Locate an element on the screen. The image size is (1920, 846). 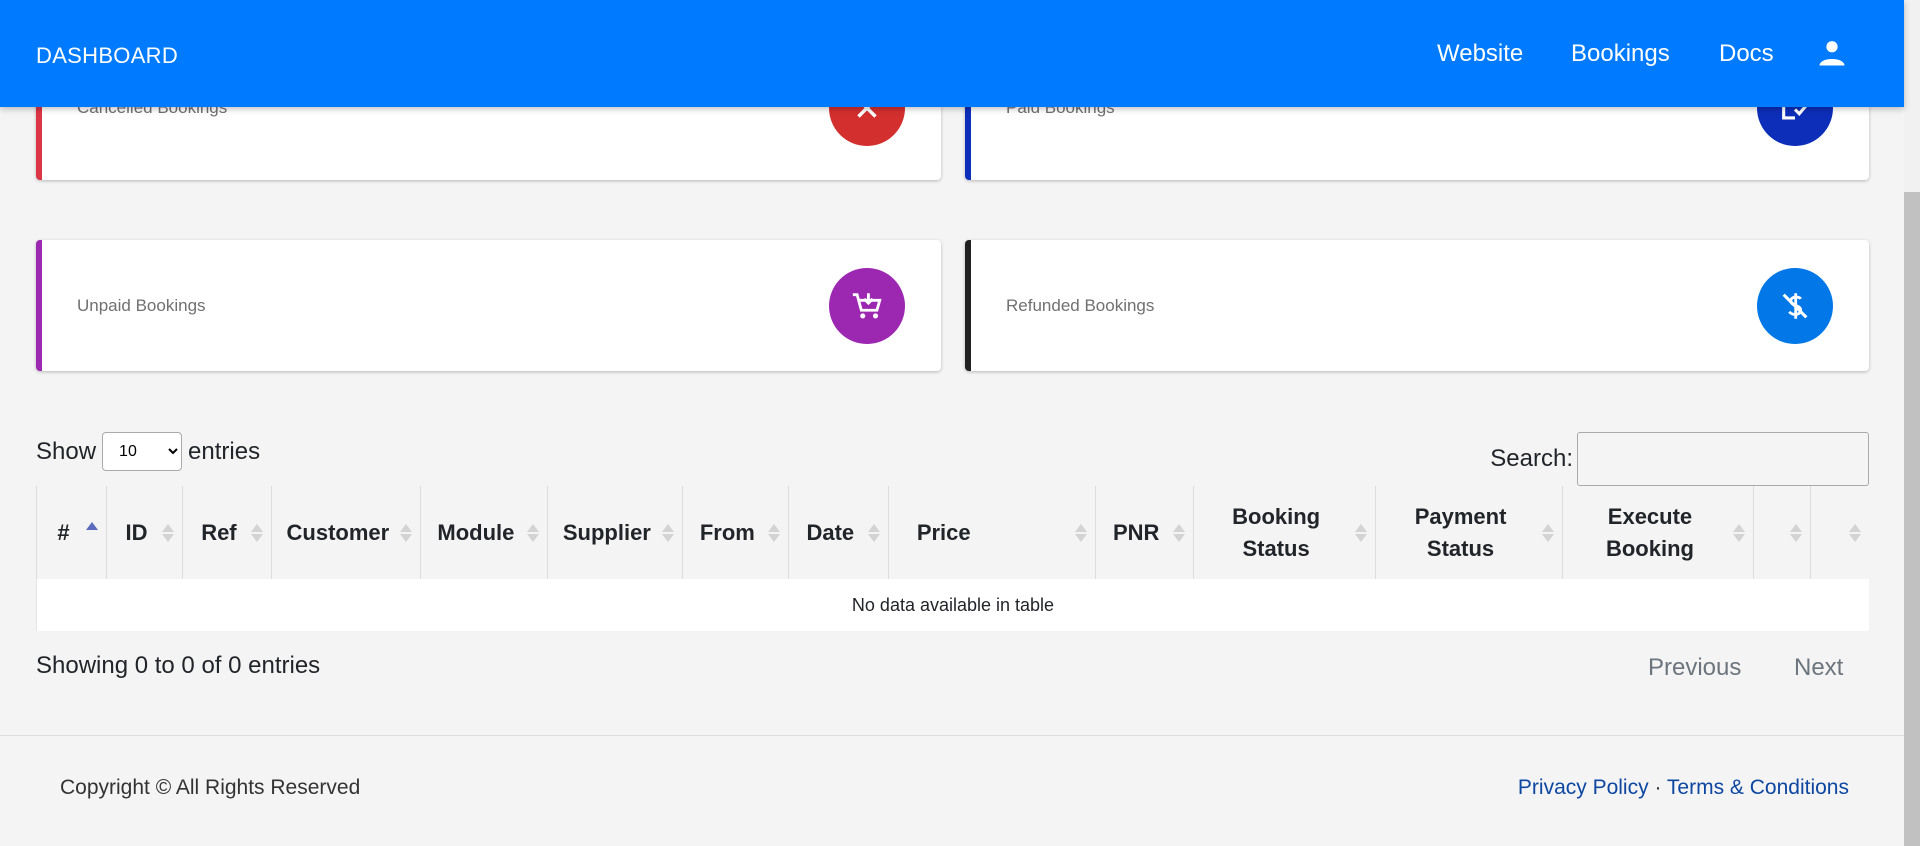
search-control: Search: is located at coordinates (1679, 459).